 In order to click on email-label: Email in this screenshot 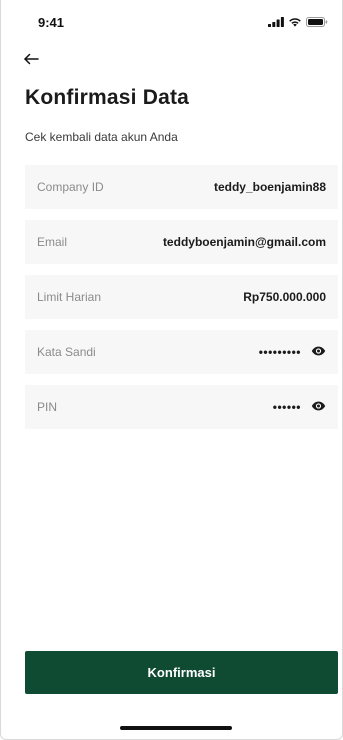, I will do `click(52, 242)`.